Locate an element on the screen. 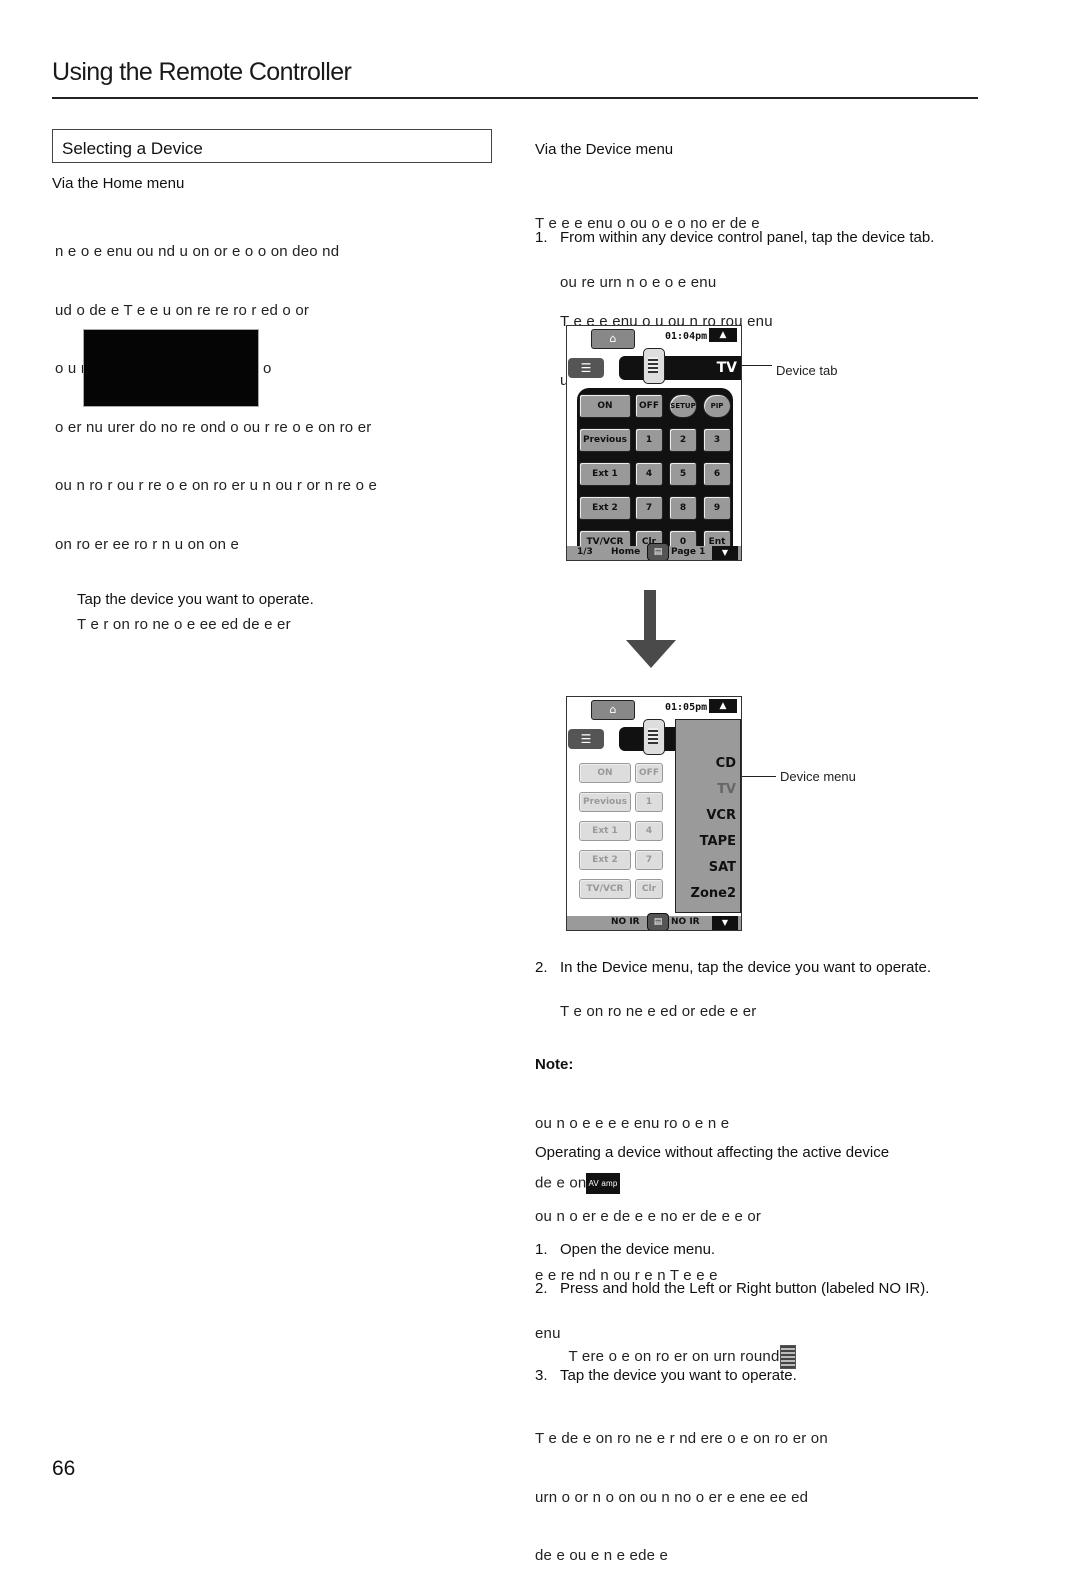 This screenshot has width=1080, height=1585. device-menu-item-sat: SAT is located at coordinates (722, 867).